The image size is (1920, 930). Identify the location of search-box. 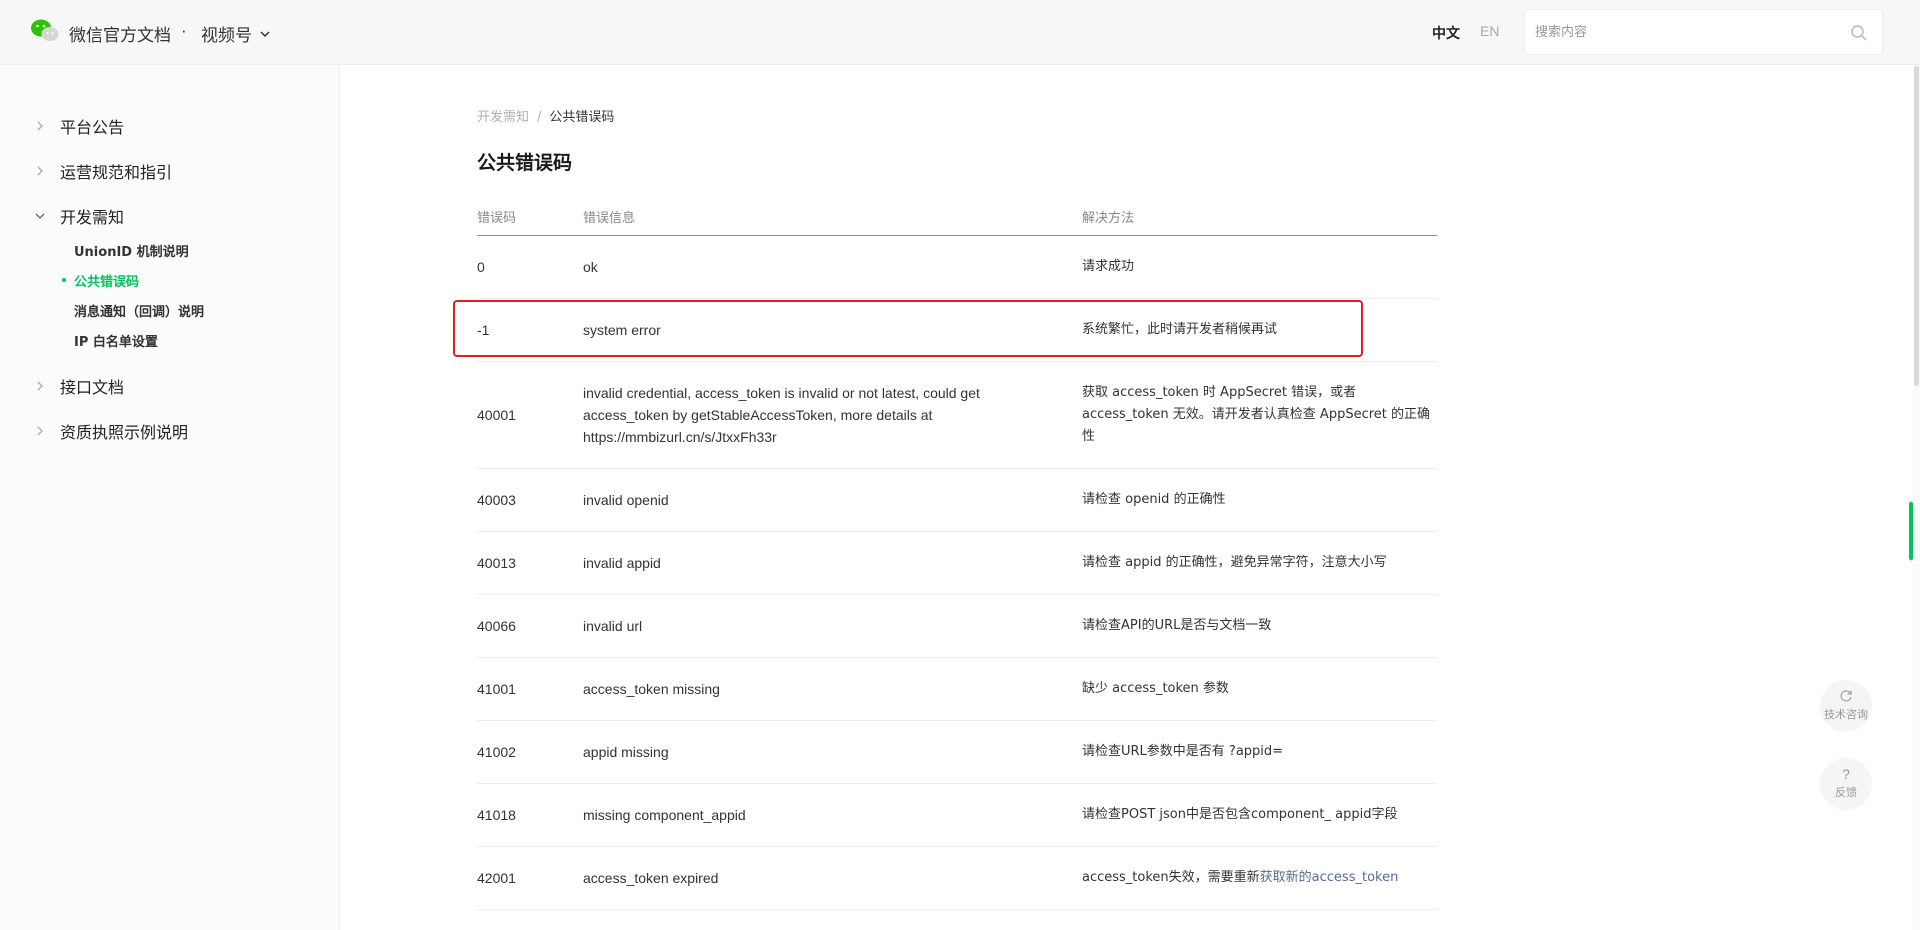
(1703, 32).